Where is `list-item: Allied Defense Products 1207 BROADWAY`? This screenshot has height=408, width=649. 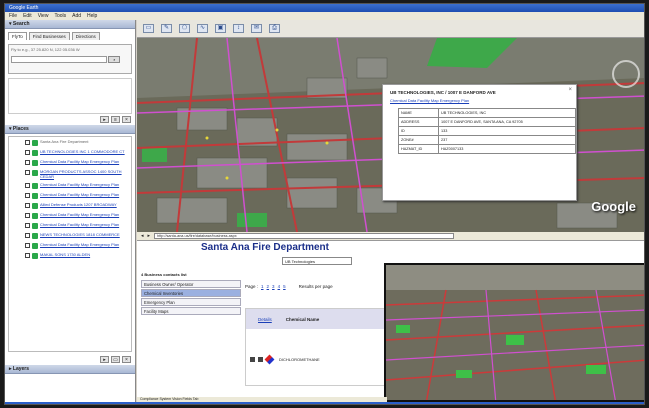 list-item: Allied Defense Products 1207 BROADWAY is located at coordinates (77, 205).